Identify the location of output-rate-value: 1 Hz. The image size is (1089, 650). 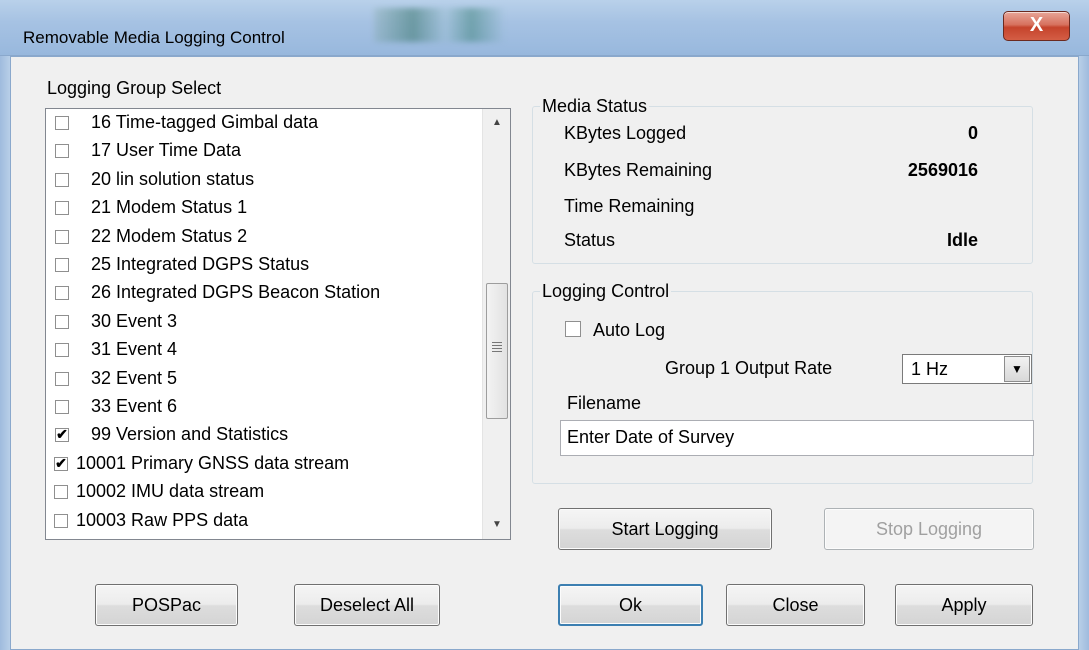
(930, 369).